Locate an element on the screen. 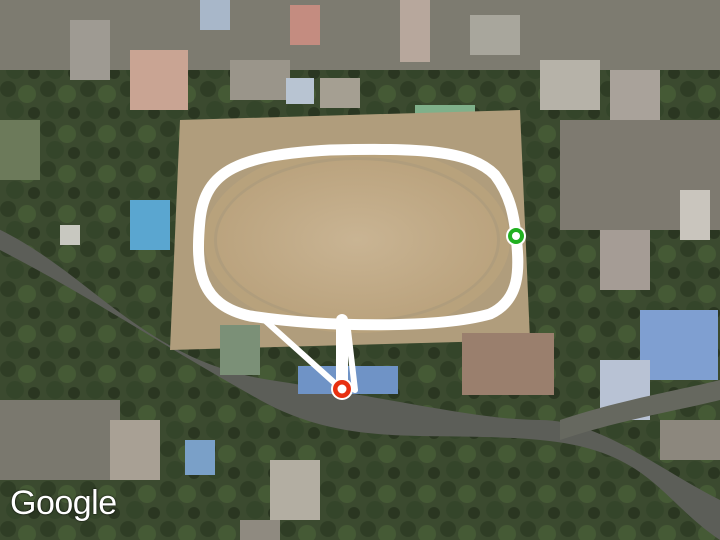 Image resolution: width=720 pixels, height=540 pixels. google-logo: Google is located at coordinates (63, 503).